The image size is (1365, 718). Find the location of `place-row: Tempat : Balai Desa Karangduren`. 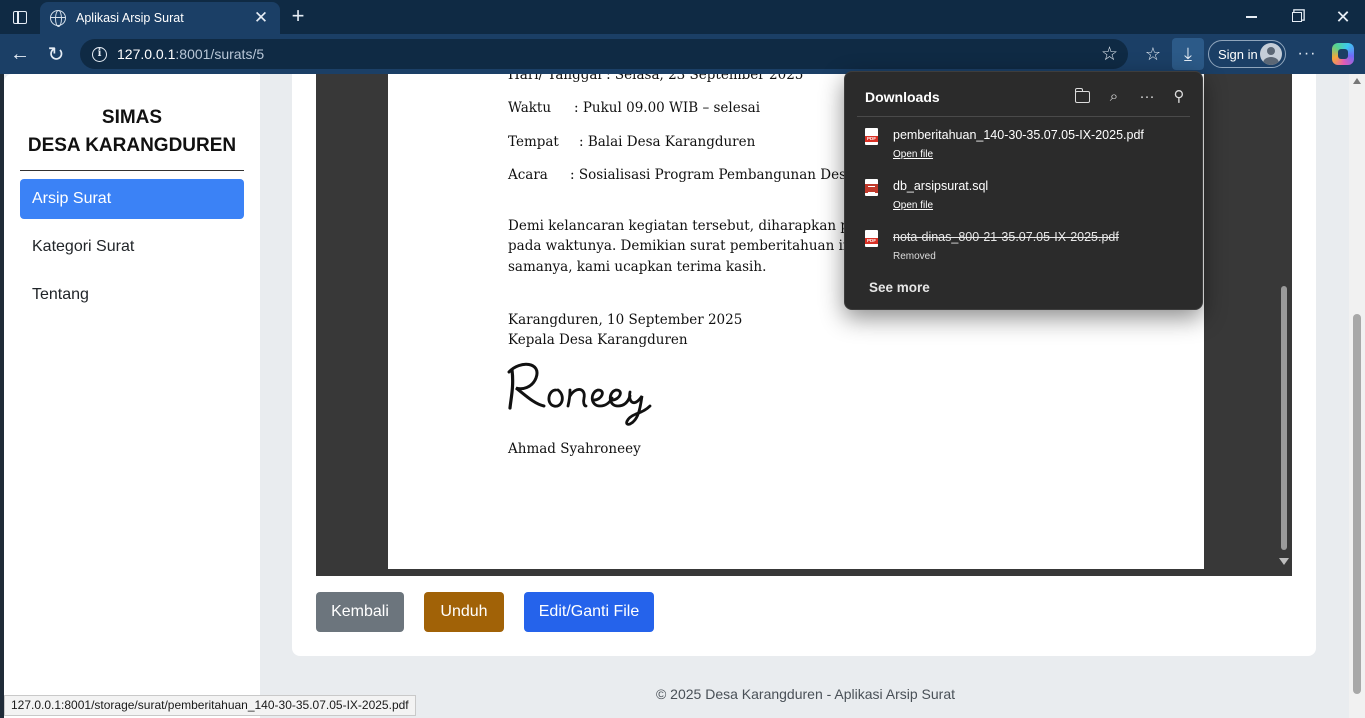

place-row: Tempat : Balai Desa Karangduren is located at coordinates (631, 142).